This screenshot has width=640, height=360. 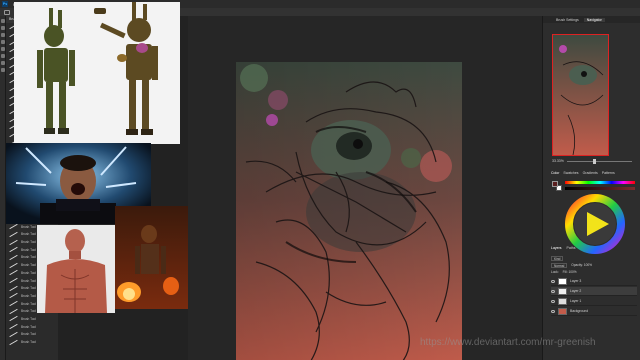 What do you see at coordinates (576, 301) in the screenshot?
I see `layer-name: Layer 1` at bounding box center [576, 301].